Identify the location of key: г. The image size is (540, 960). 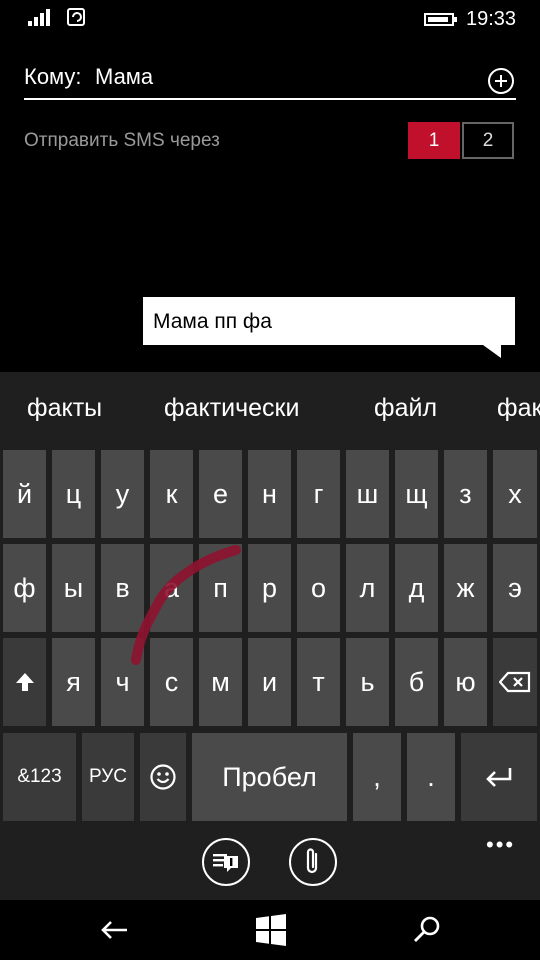
(318, 494).